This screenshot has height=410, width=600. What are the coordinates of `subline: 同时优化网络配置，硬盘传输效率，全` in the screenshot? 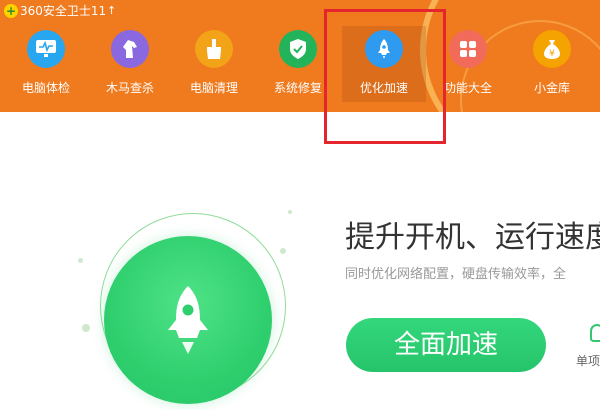 It's located at (456, 274).